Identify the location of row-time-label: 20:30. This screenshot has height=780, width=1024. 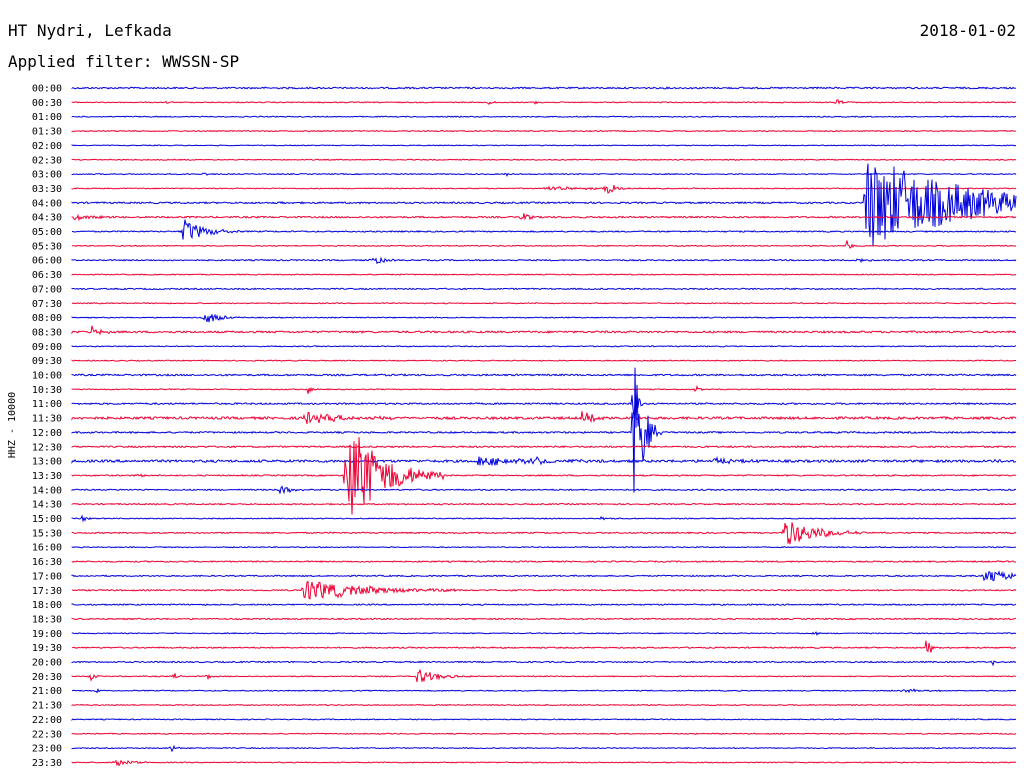
(47, 677).